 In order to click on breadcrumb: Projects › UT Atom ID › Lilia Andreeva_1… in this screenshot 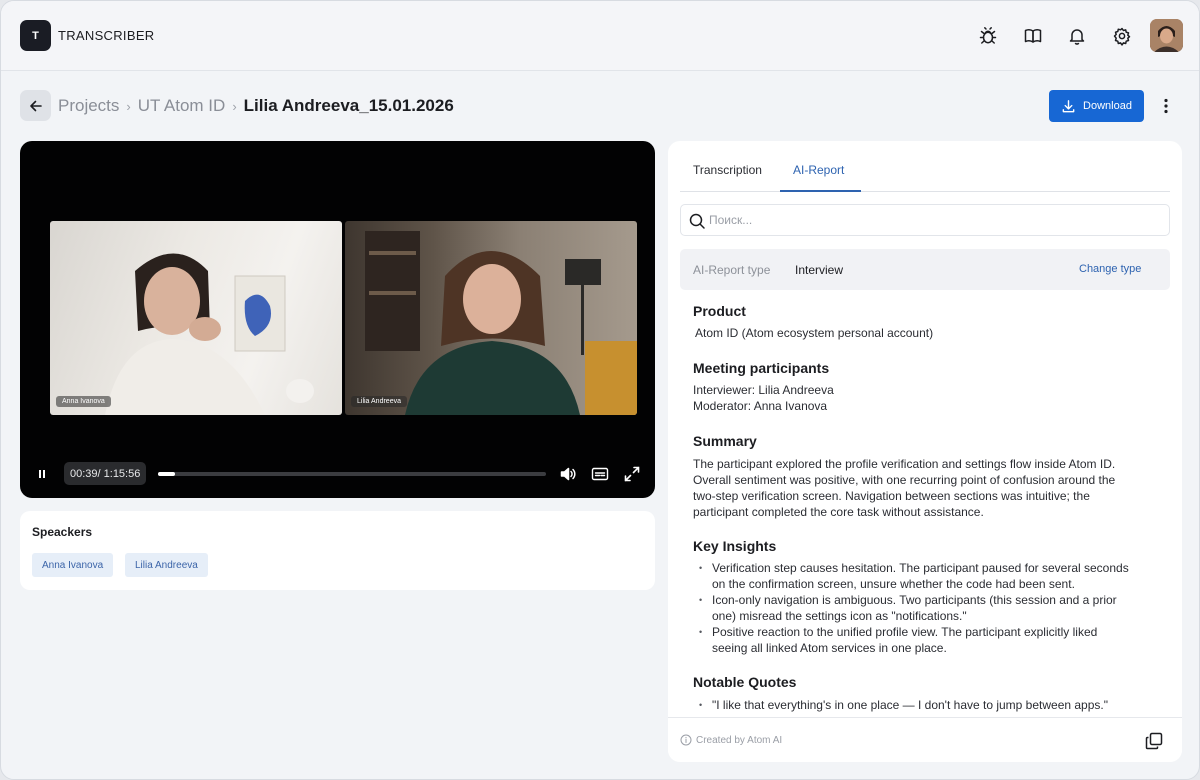, I will do `click(256, 106)`.